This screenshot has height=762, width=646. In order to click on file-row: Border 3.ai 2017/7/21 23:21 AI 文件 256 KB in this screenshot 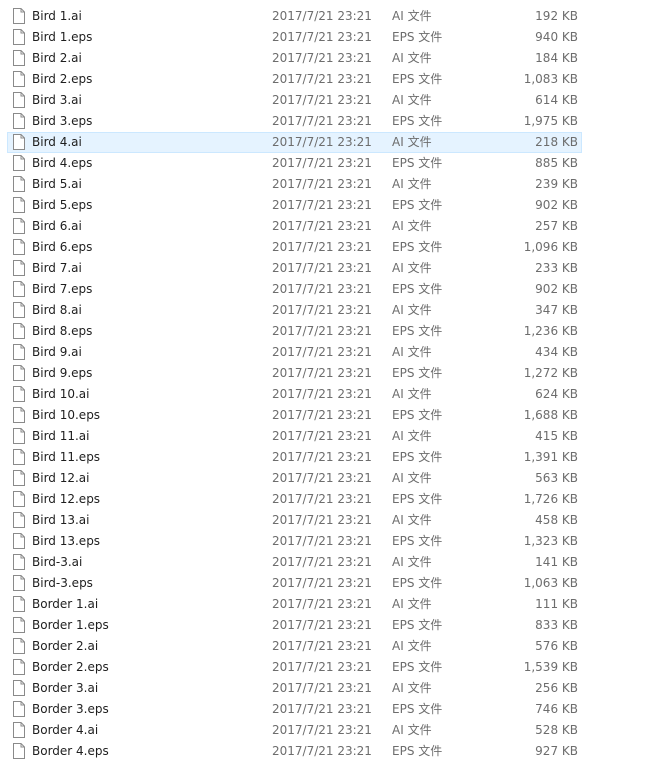, I will do `click(323, 688)`.